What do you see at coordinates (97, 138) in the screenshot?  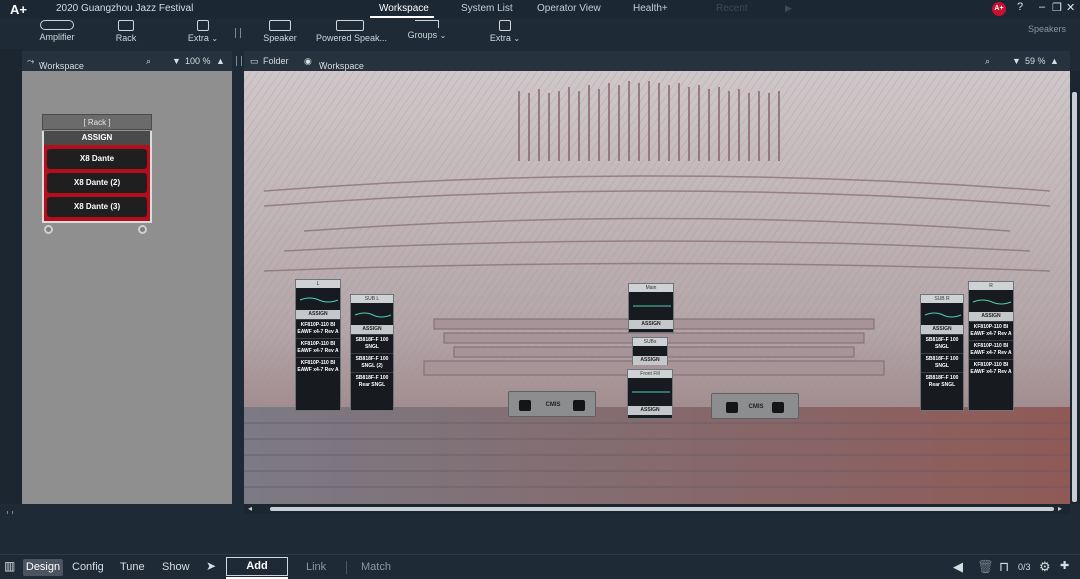 I see `rack-assign: ASSIGN` at bounding box center [97, 138].